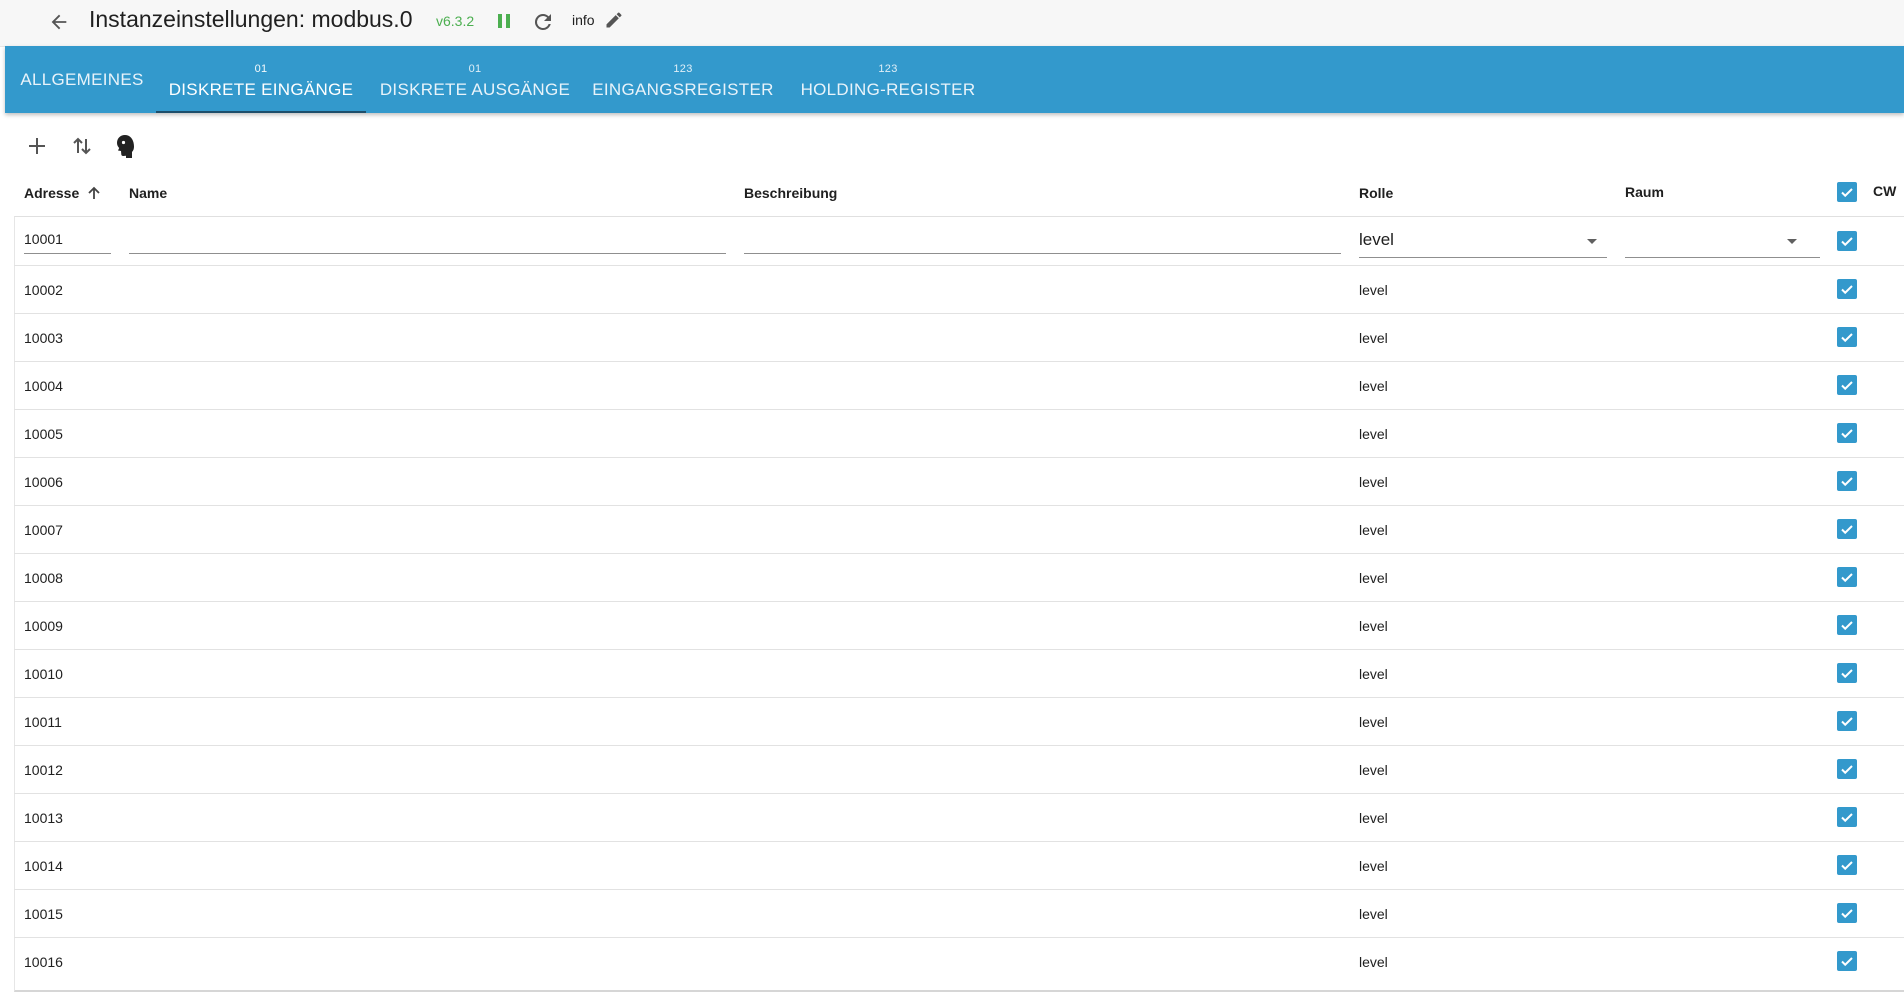 The width and height of the screenshot is (1904, 1004). What do you see at coordinates (959, 817) in the screenshot?
I see `table-row: 10013 level` at bounding box center [959, 817].